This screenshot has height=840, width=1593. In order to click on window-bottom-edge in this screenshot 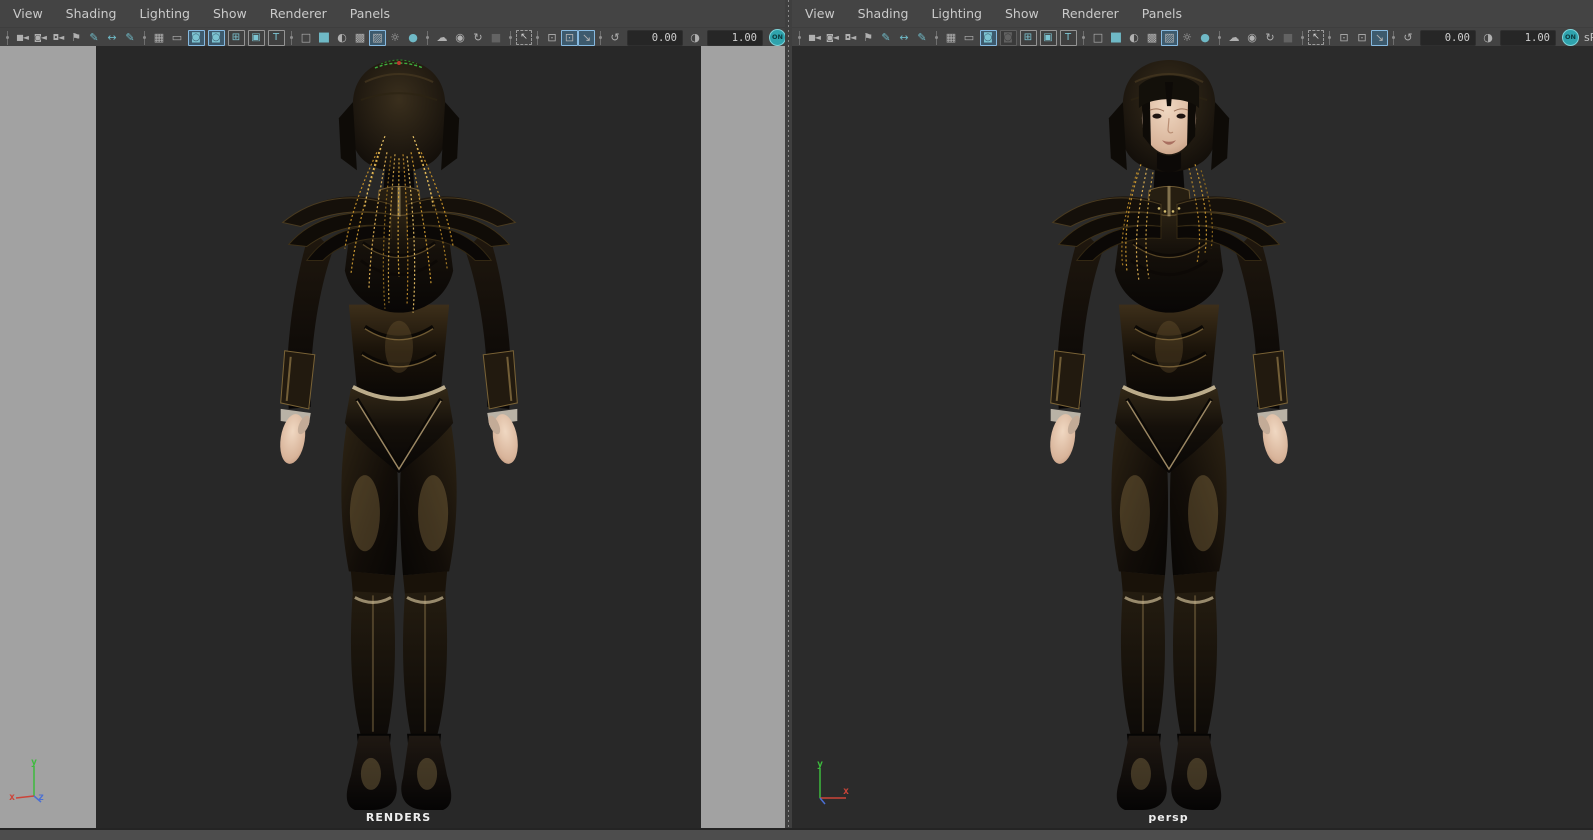, I will do `click(796, 834)`.